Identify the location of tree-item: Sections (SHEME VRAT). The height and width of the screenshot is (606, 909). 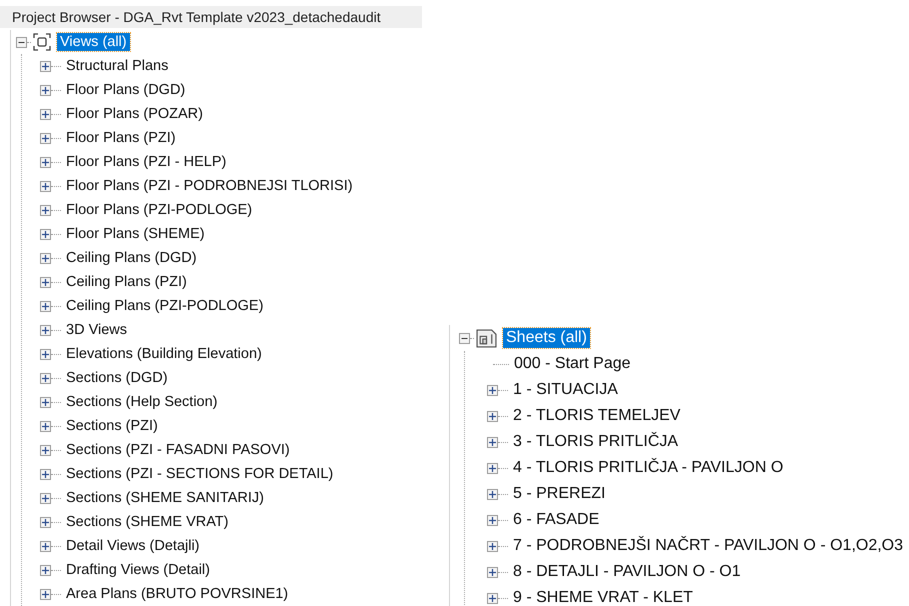
(147, 522).